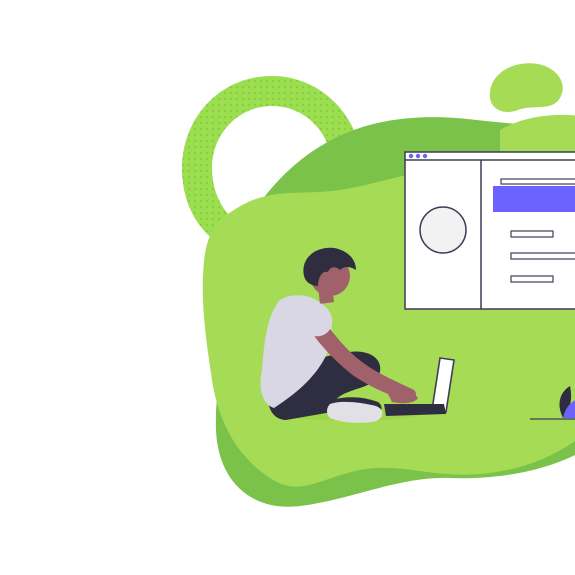 The image size is (575, 575). I want to click on browser-window-mockup, so click(489, 230).